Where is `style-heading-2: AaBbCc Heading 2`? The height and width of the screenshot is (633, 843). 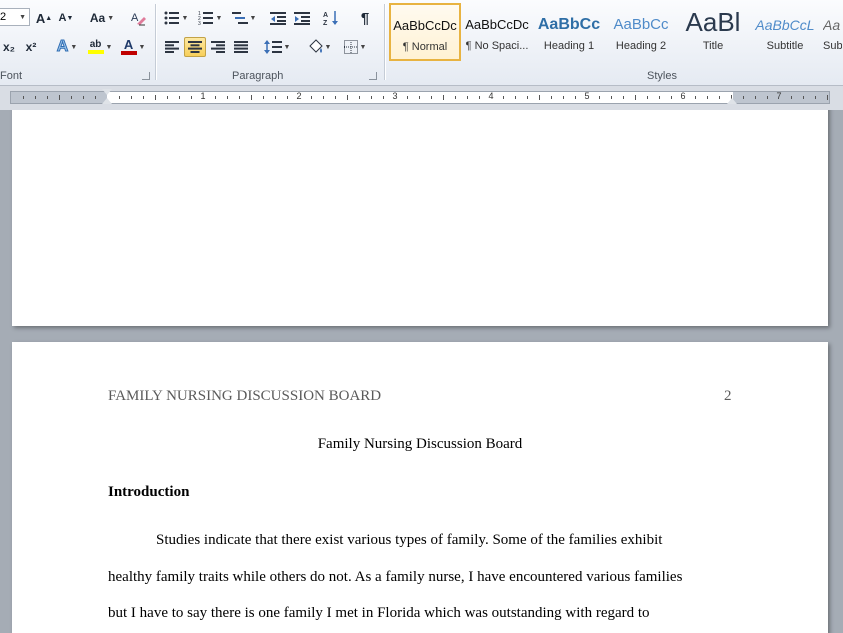 style-heading-2: AaBbCc Heading 2 is located at coordinates (641, 32).